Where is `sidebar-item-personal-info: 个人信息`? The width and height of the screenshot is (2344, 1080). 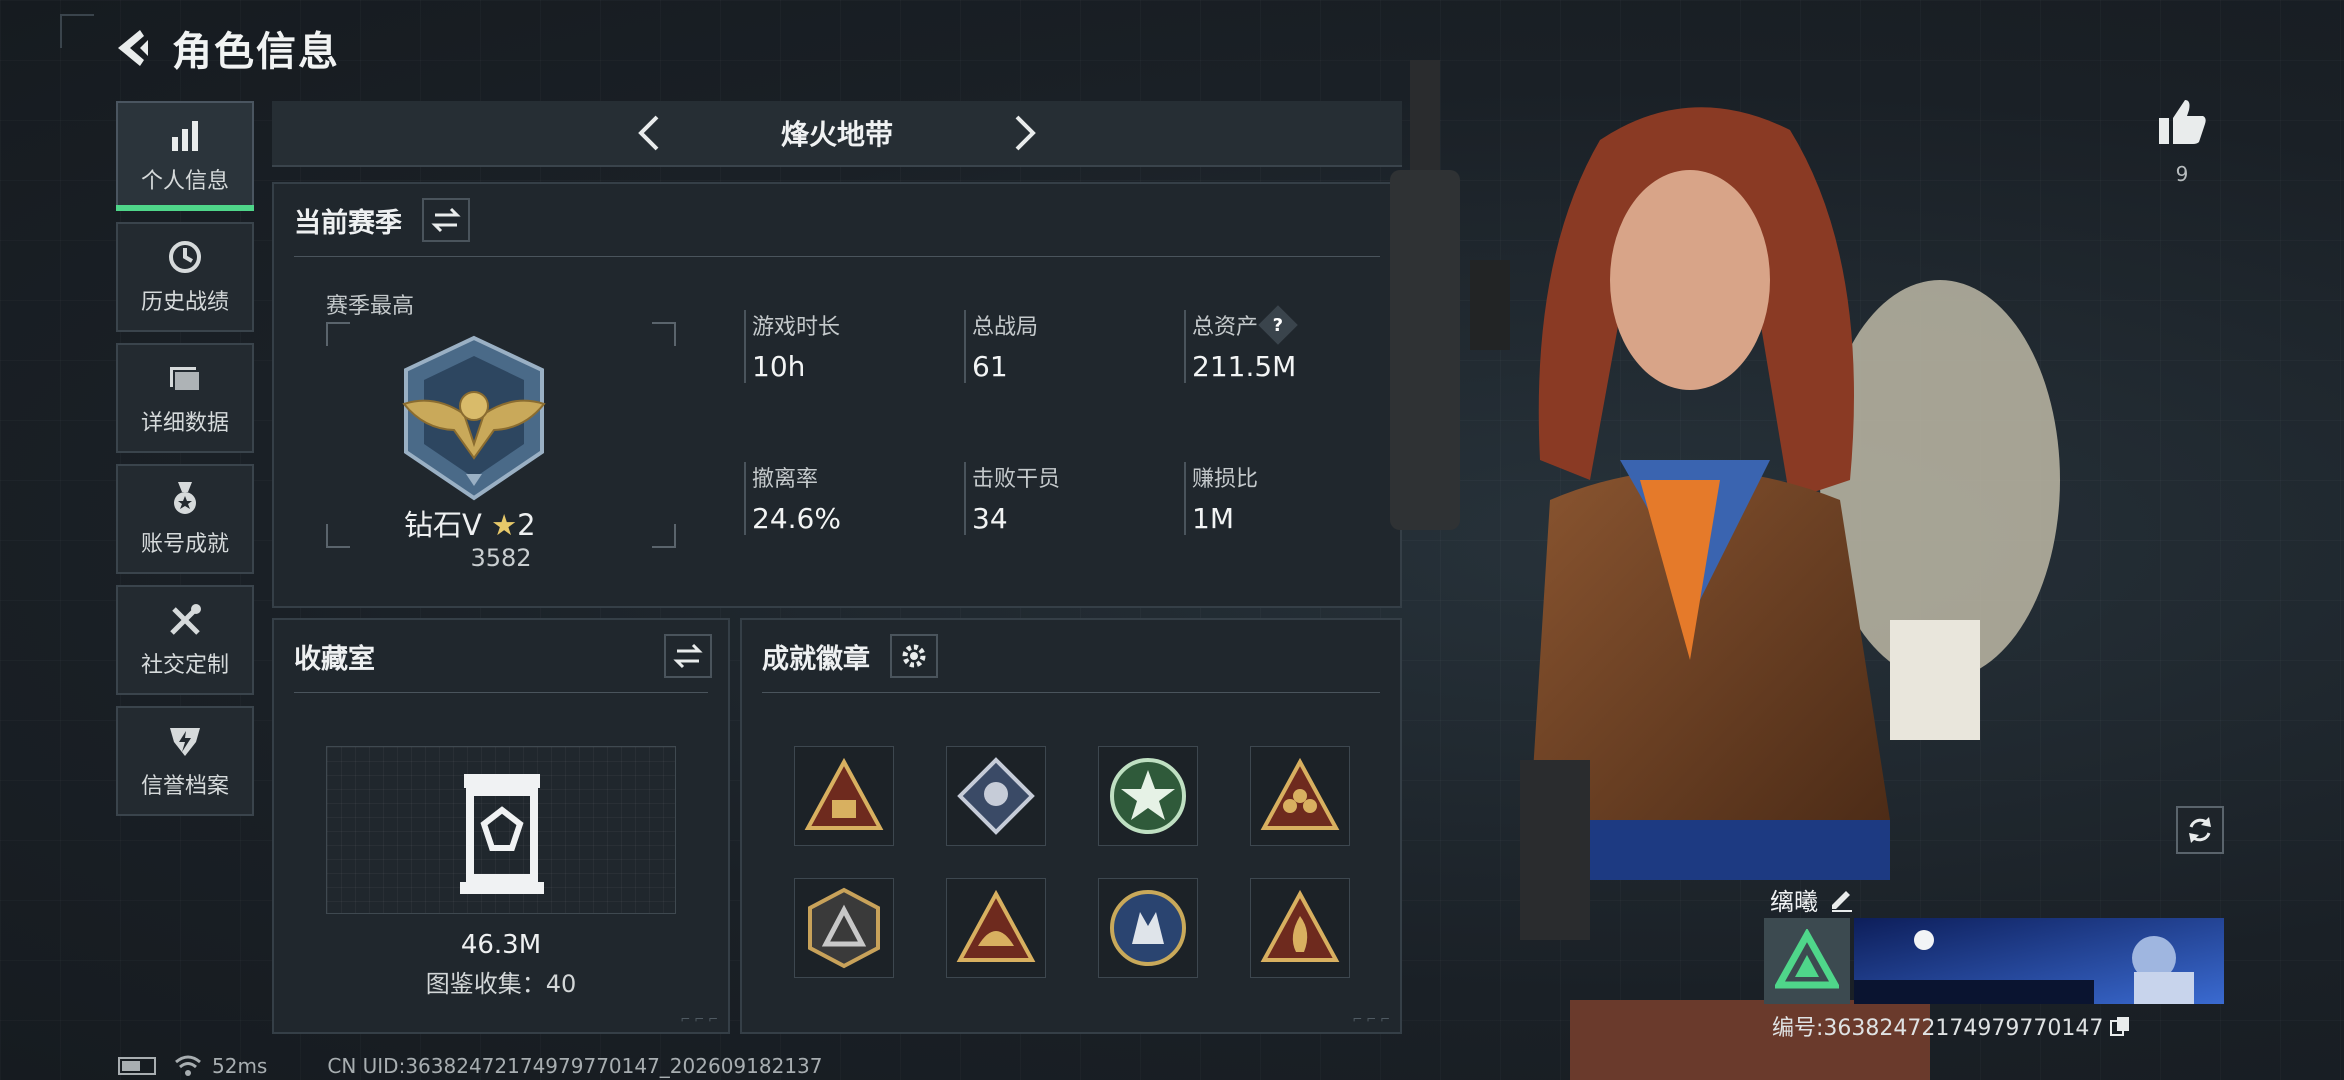
sidebar-item-personal-info: 个人信息 is located at coordinates (185, 156).